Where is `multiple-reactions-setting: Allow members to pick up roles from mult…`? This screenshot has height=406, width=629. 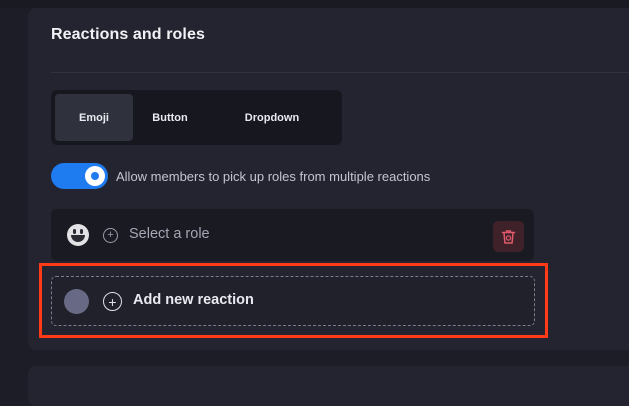 multiple-reactions-setting: Allow members to pick up roles from mult… is located at coordinates (240, 176).